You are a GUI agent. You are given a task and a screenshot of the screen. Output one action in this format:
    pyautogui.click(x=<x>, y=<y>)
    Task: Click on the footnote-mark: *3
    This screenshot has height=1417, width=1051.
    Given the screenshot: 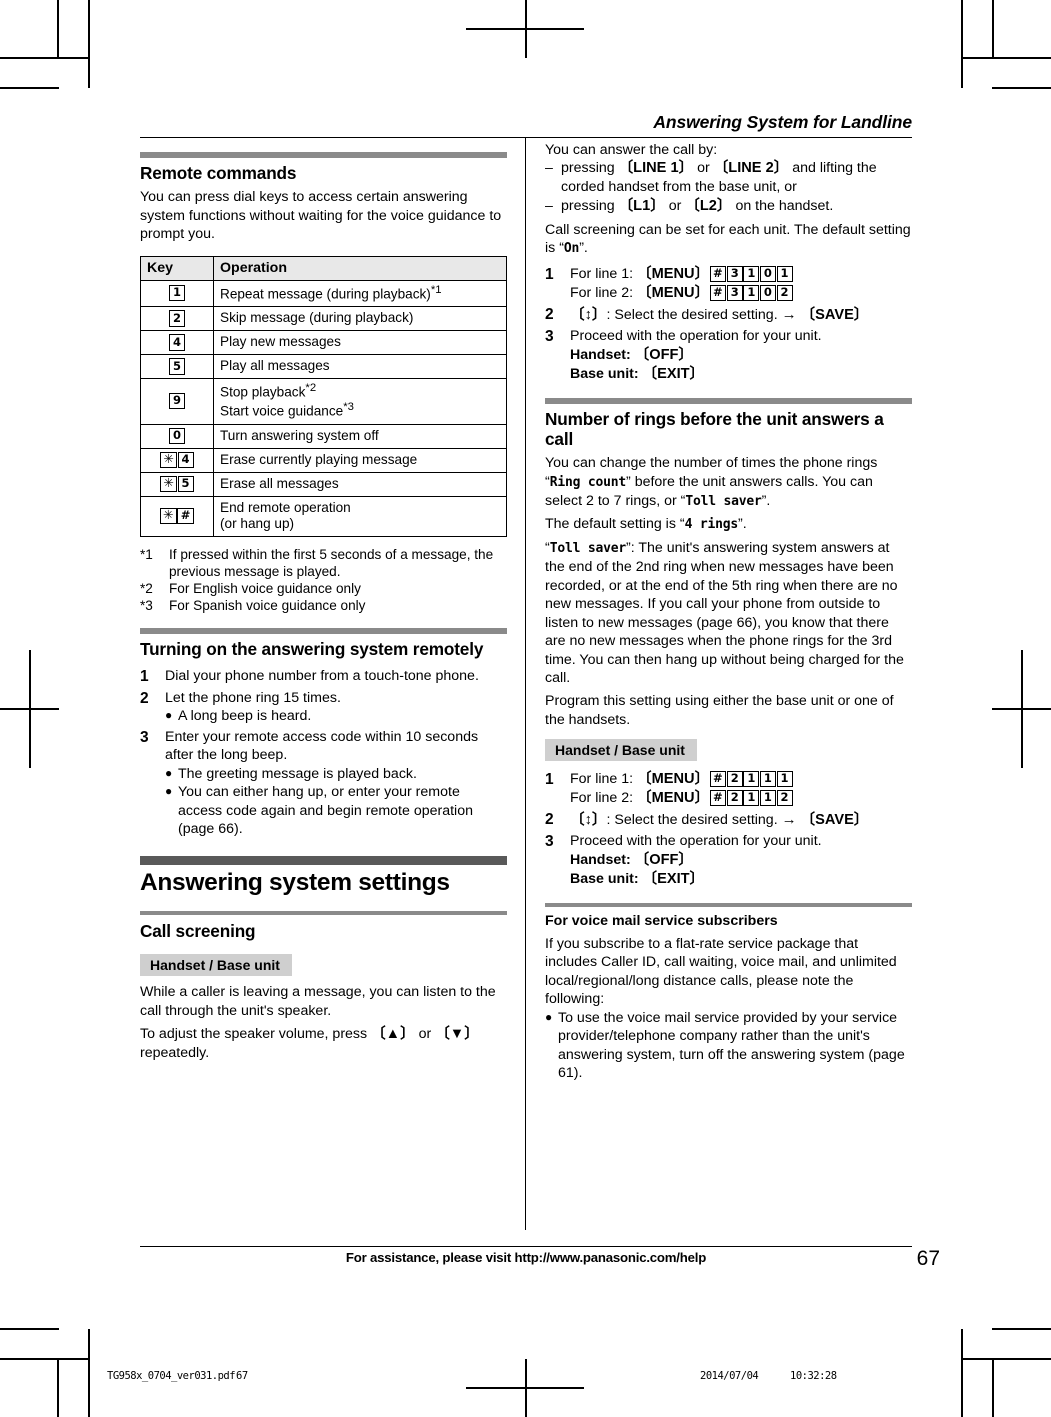 What is the action you would take?
    pyautogui.click(x=146, y=606)
    